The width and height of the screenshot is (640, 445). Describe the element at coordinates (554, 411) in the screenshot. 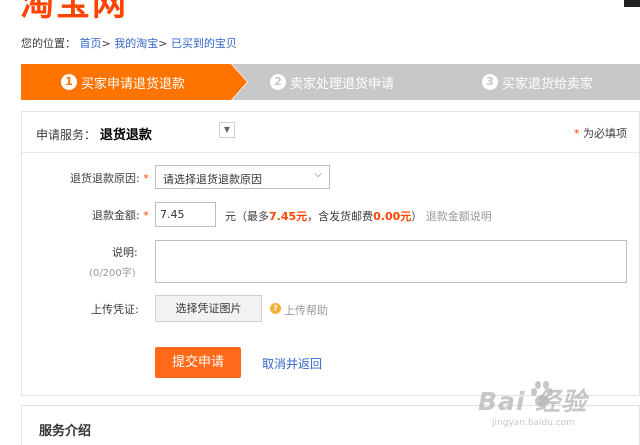

I see `baidu-watermark: Bai 经验 jingyan.baidu.com` at that location.